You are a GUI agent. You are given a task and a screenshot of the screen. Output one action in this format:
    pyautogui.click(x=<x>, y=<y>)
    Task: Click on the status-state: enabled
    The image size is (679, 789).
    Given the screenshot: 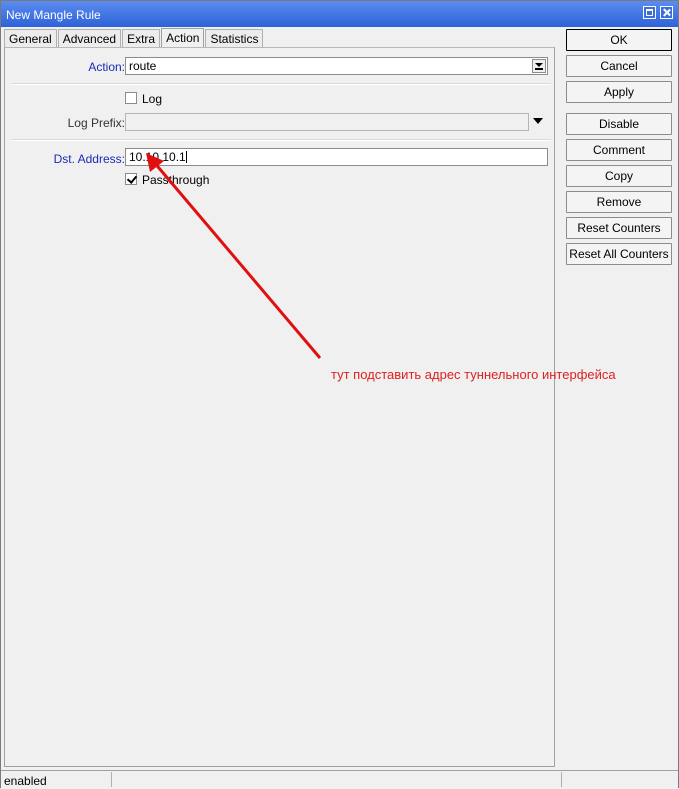 What is the action you would take?
    pyautogui.click(x=25, y=781)
    